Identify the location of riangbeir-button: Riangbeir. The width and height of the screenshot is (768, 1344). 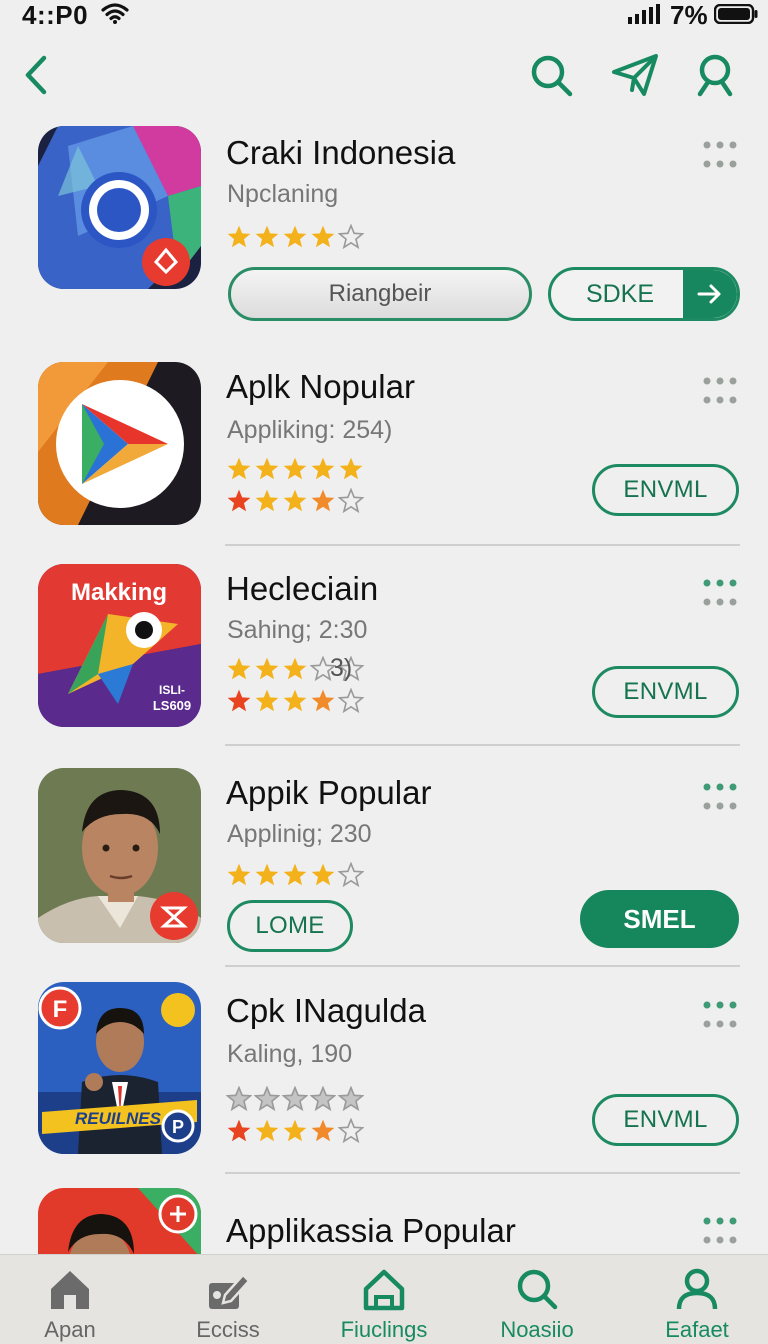
(380, 294).